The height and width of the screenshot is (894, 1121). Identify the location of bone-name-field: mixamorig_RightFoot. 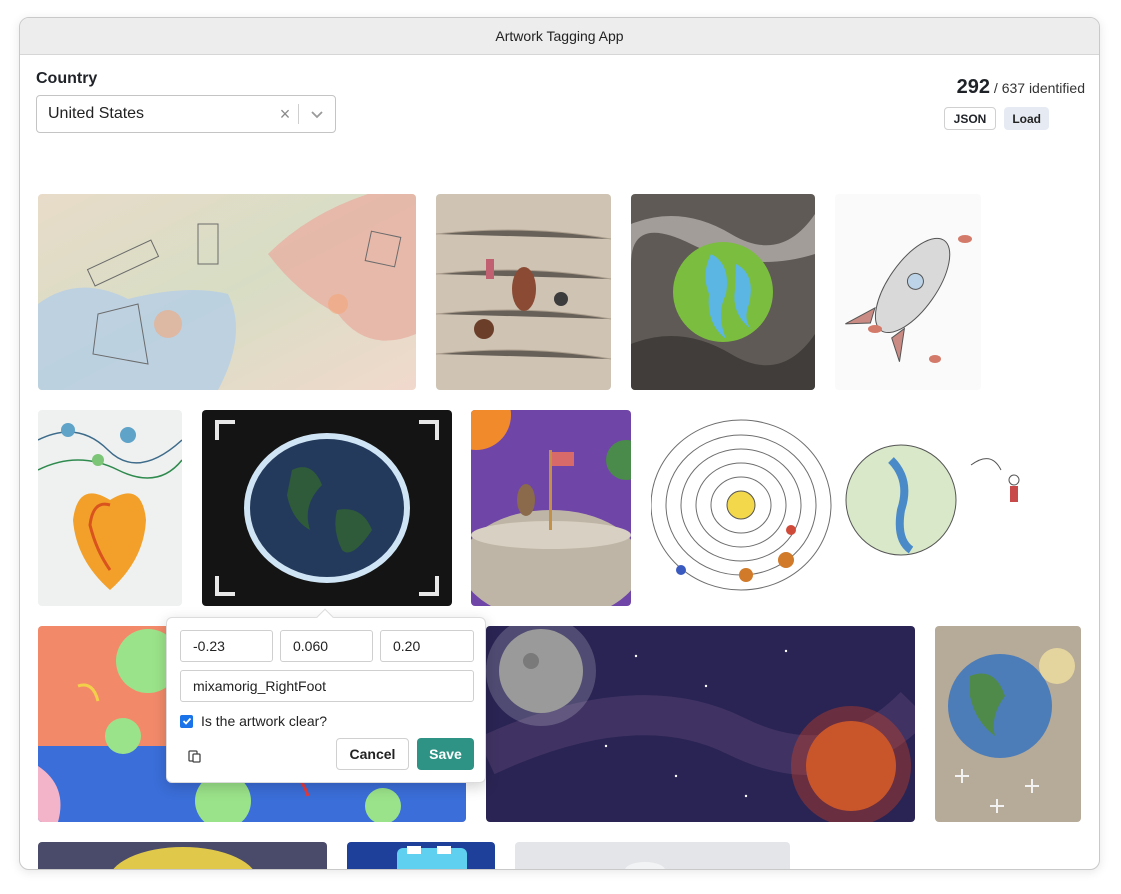
(327, 686).